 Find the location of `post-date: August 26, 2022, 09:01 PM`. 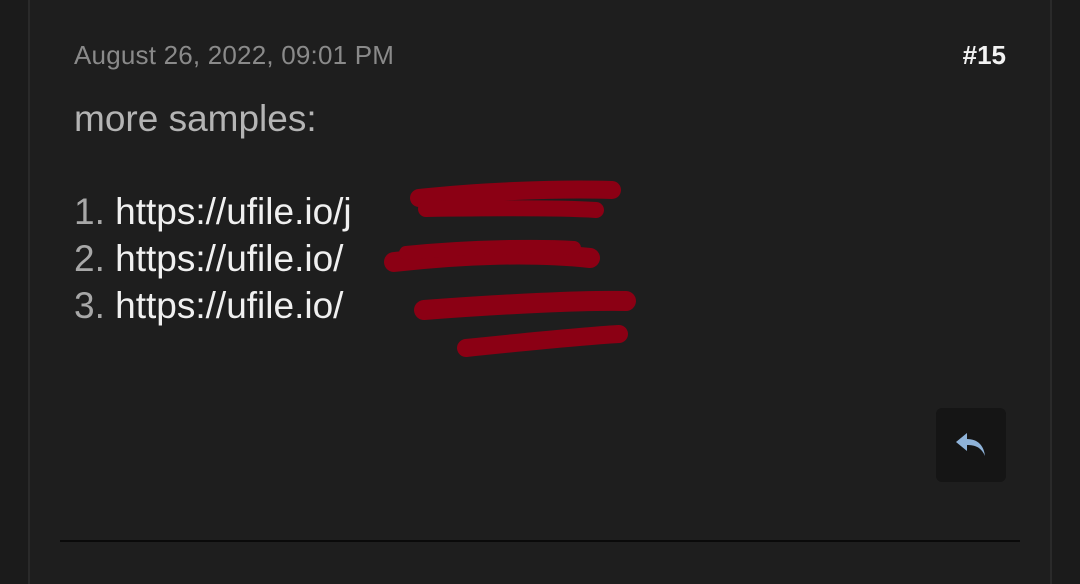

post-date: August 26, 2022, 09:01 PM is located at coordinates (234, 55).